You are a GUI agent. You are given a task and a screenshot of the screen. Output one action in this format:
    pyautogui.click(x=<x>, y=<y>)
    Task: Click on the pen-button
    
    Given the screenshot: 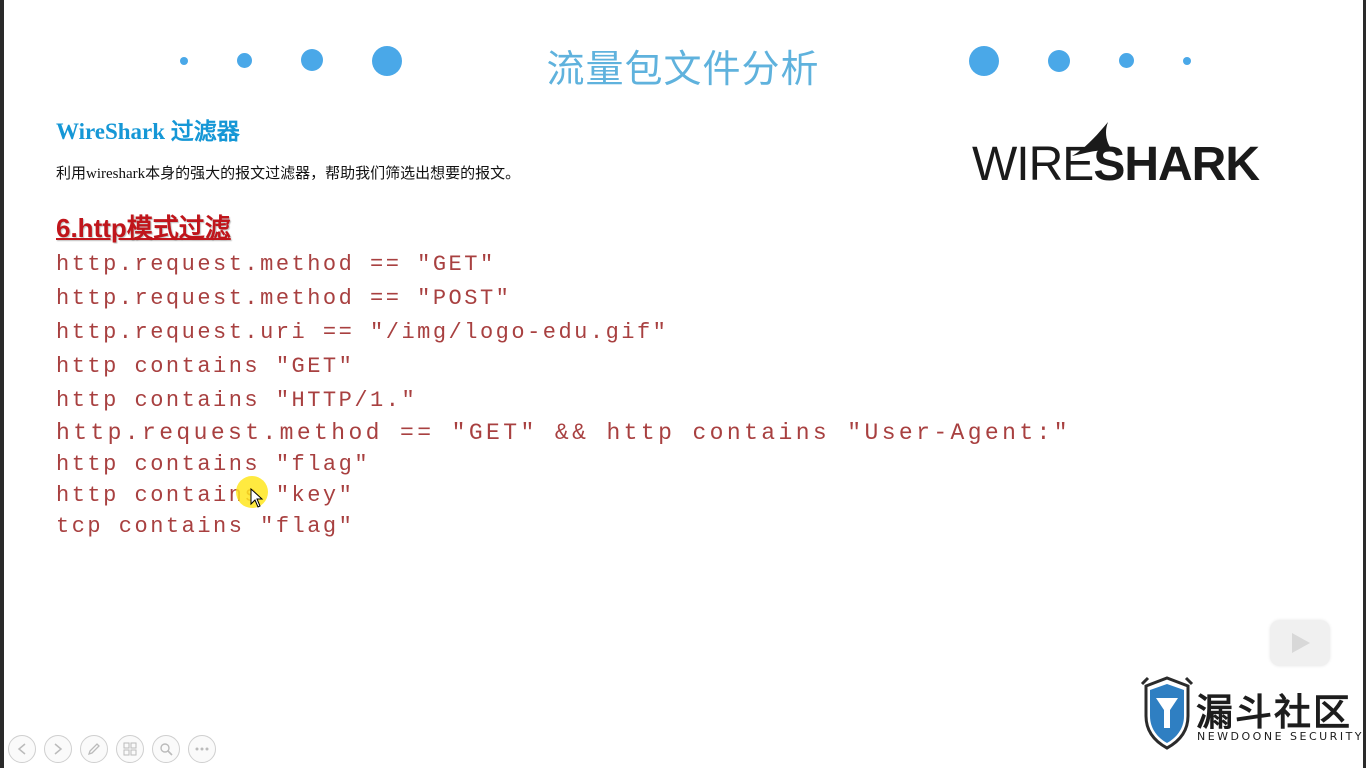 What is the action you would take?
    pyautogui.click(x=94, y=749)
    